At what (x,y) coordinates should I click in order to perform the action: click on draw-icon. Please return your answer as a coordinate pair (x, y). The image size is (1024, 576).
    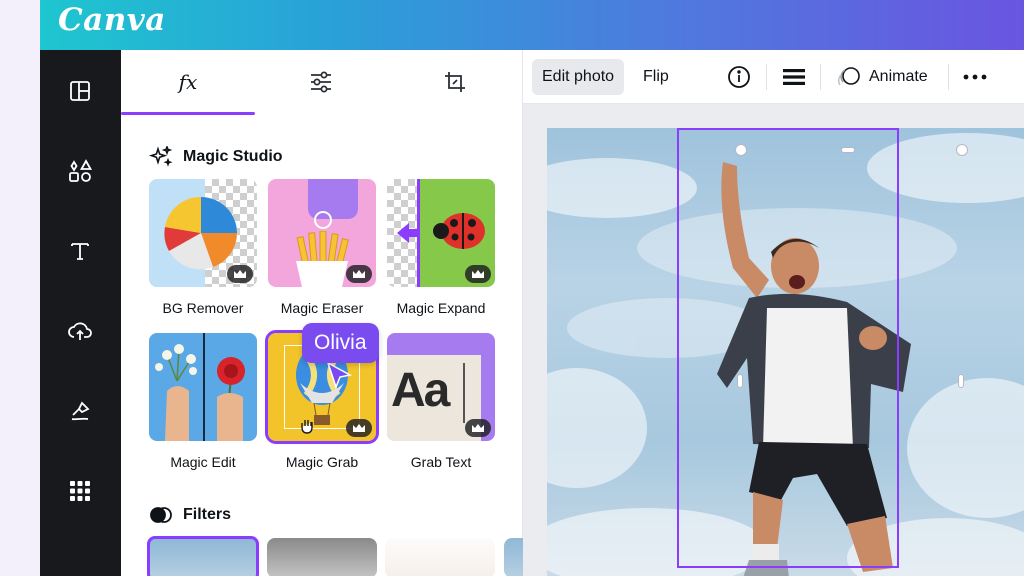
    Looking at the image, I should click on (80, 411).